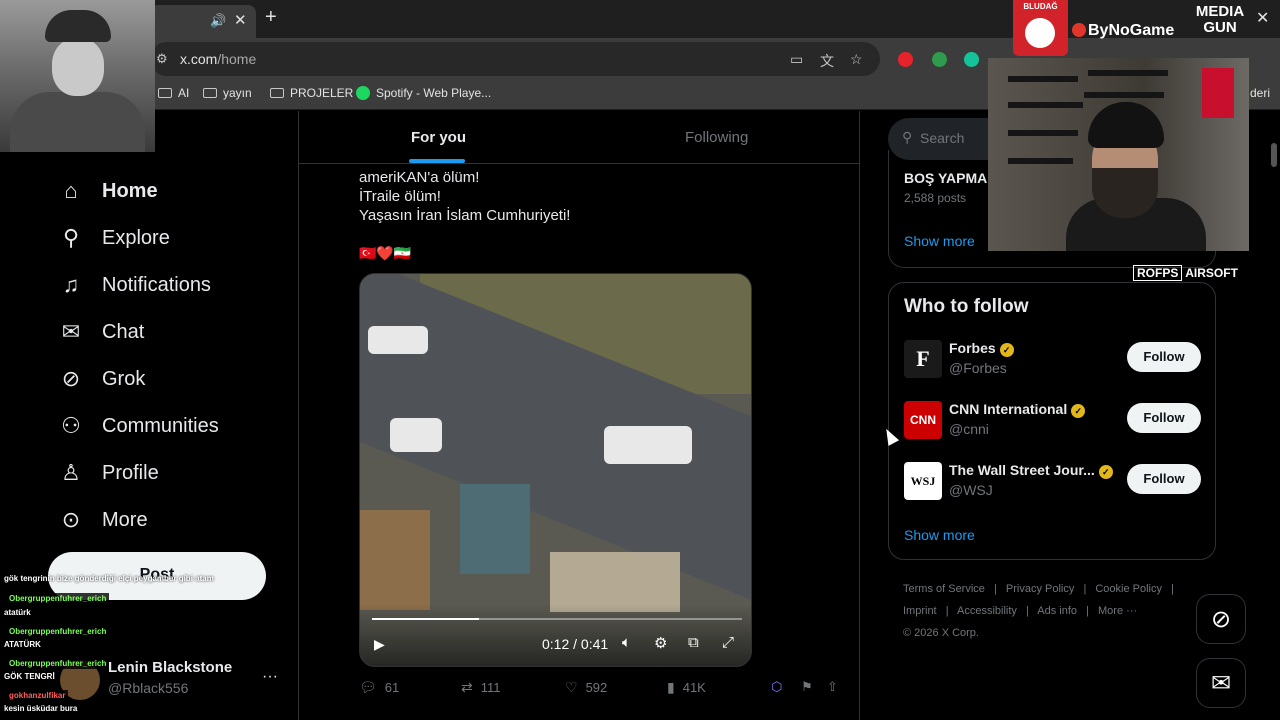  What do you see at coordinates (660, 643) in the screenshot?
I see `settings-icon: ⚙` at bounding box center [660, 643].